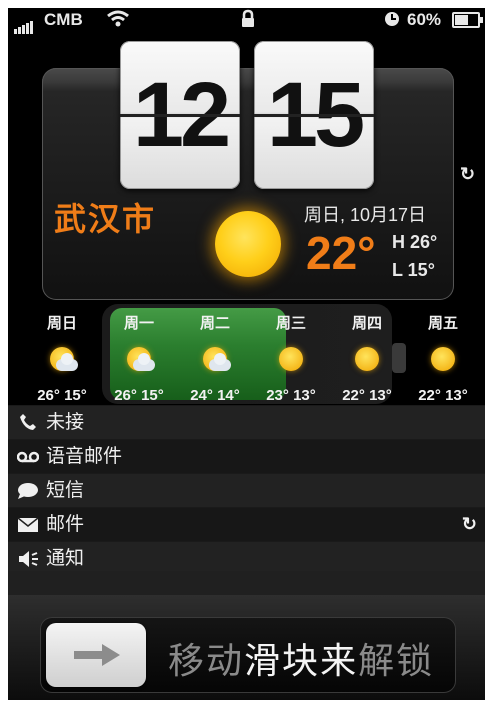 Image resolution: width=493 pixels, height=708 pixels. Describe the element at coordinates (118, 21) in the screenshot. I see `wifi-icon` at that location.